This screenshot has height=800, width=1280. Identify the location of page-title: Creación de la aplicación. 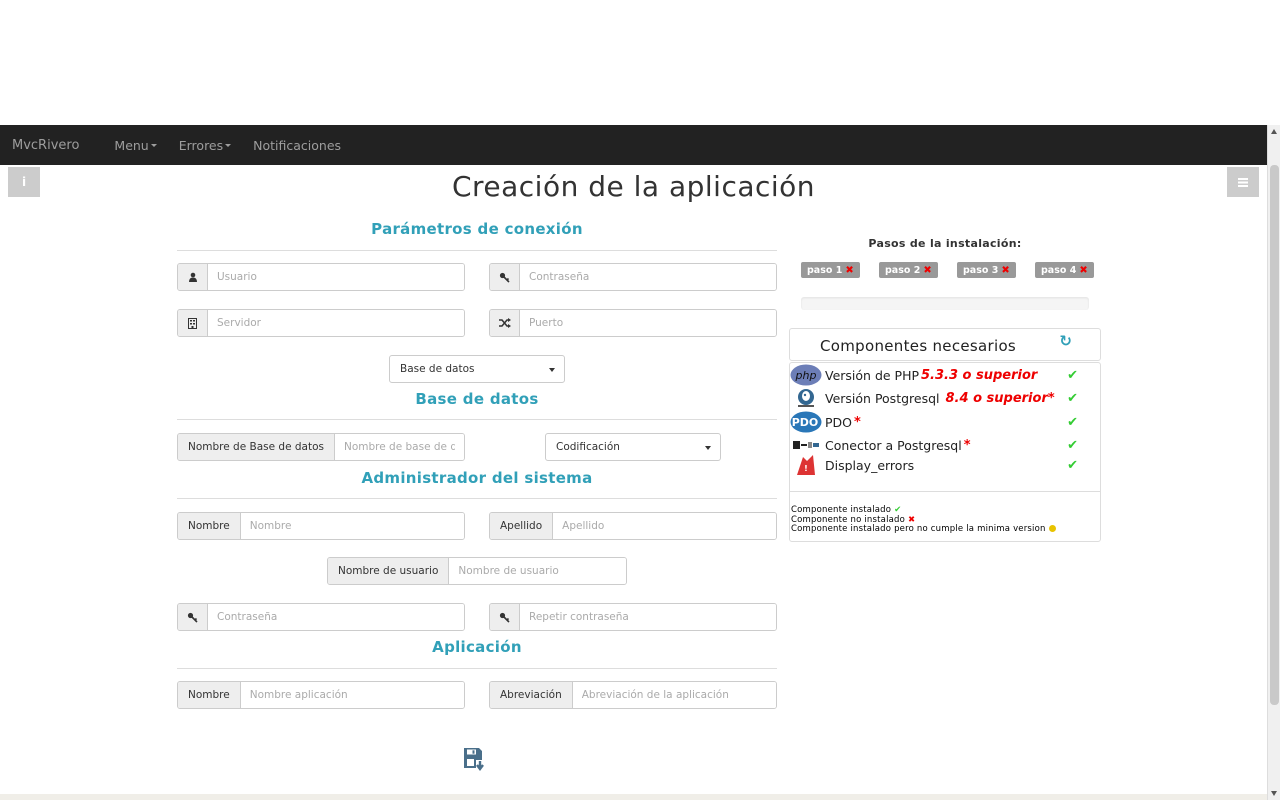
(633, 186).